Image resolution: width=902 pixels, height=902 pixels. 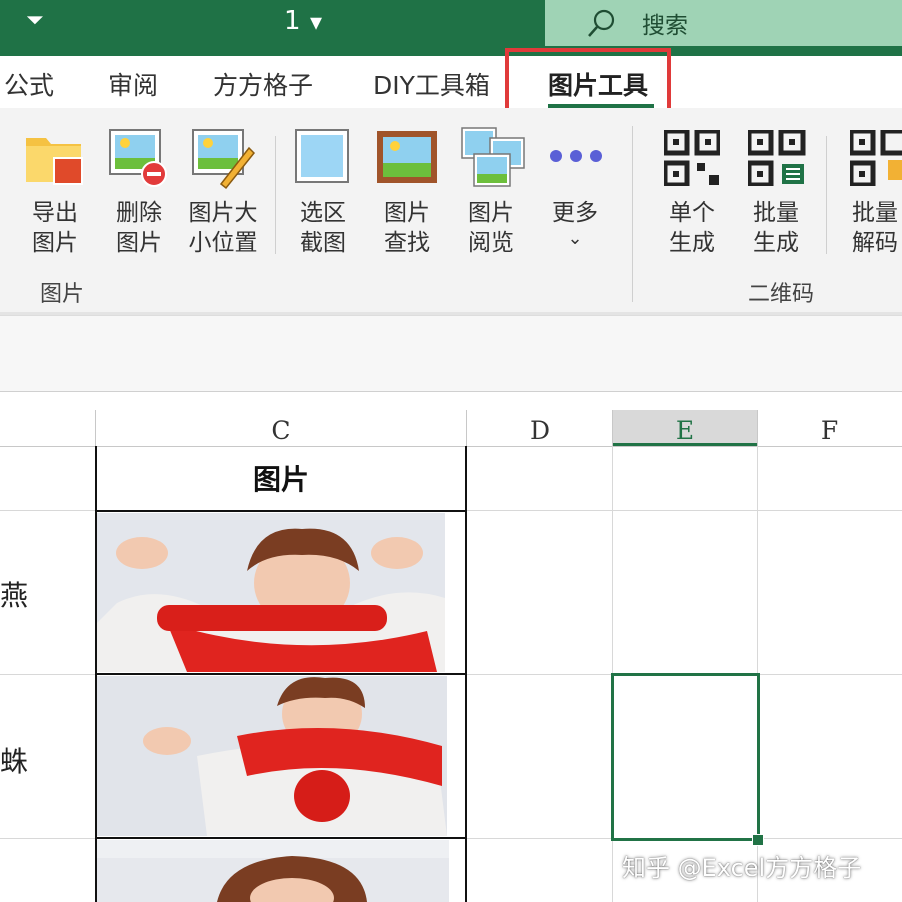 What do you see at coordinates (758, 840) in the screenshot?
I see `fill-handle` at bounding box center [758, 840].